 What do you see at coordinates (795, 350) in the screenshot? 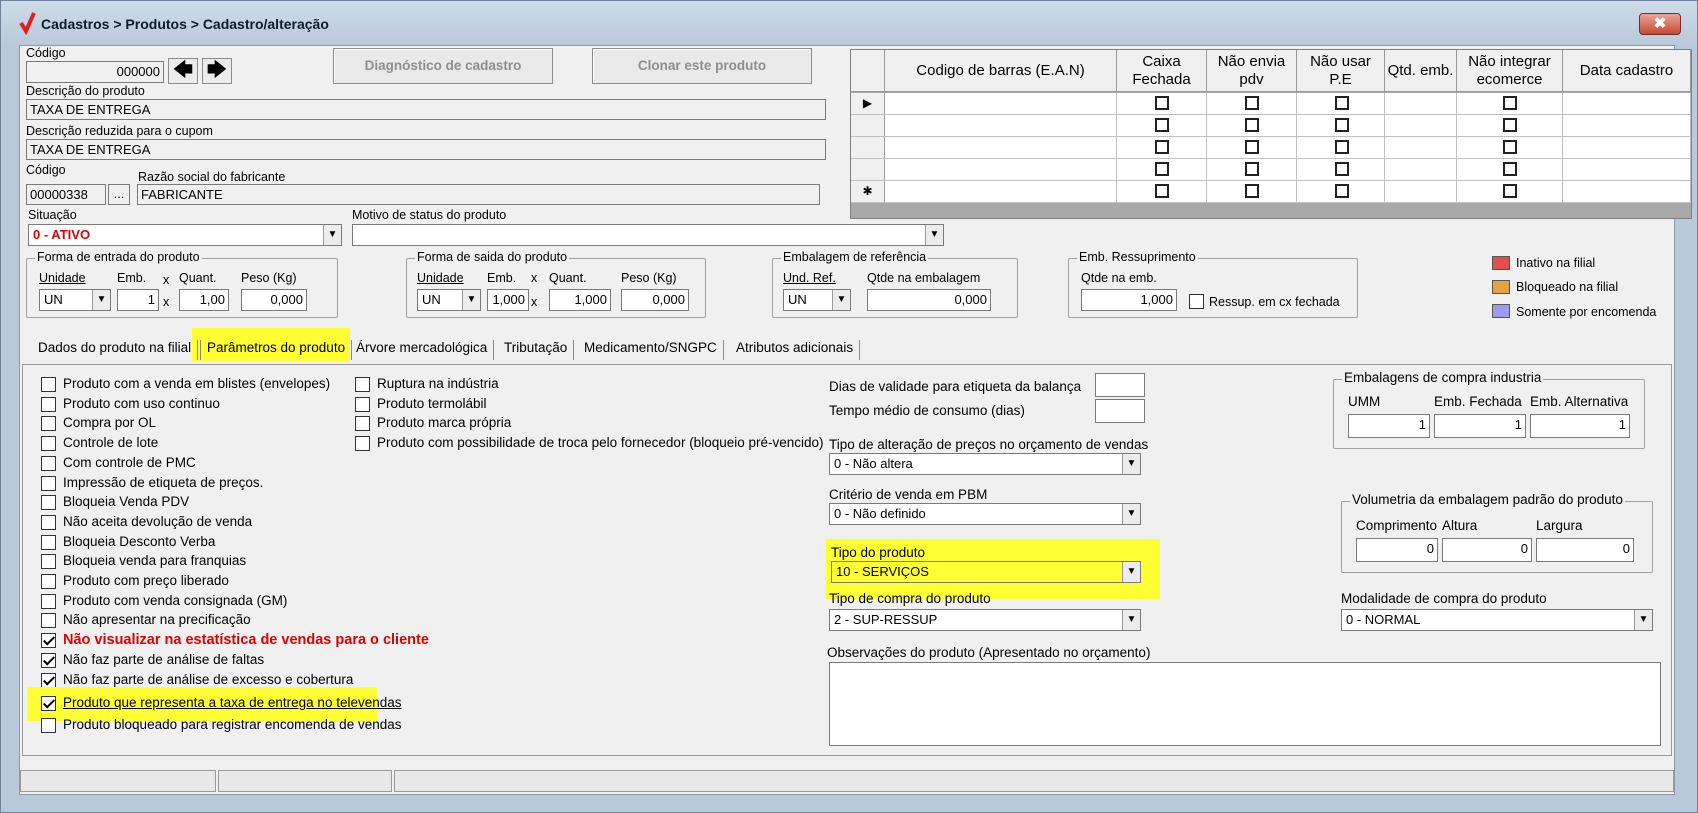
I see `tab-atributos: Atributos adicionais` at bounding box center [795, 350].